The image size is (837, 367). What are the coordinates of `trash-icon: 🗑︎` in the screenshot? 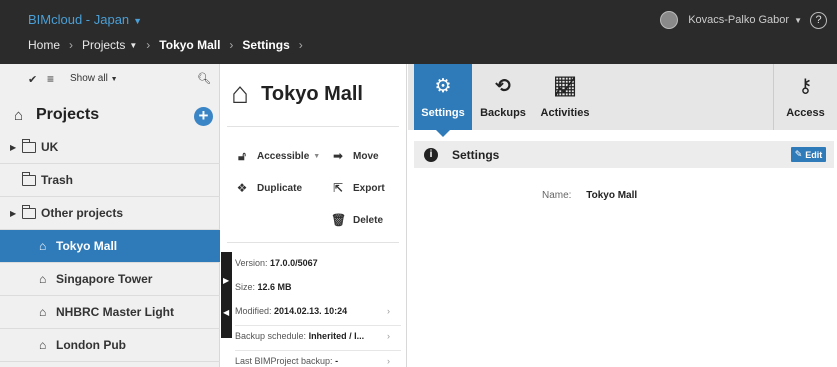 It's located at (339, 220).